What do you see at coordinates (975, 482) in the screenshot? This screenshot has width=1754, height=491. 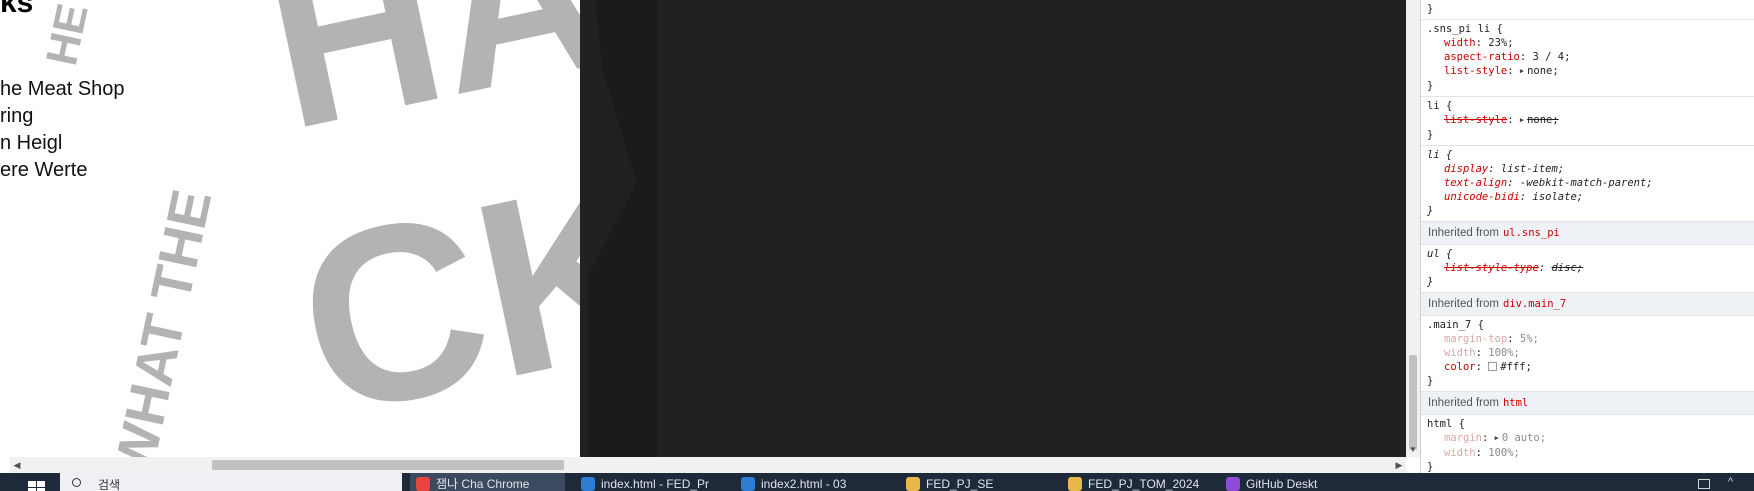 I see `taskbar-app: FED_PJ_SE` at bounding box center [975, 482].